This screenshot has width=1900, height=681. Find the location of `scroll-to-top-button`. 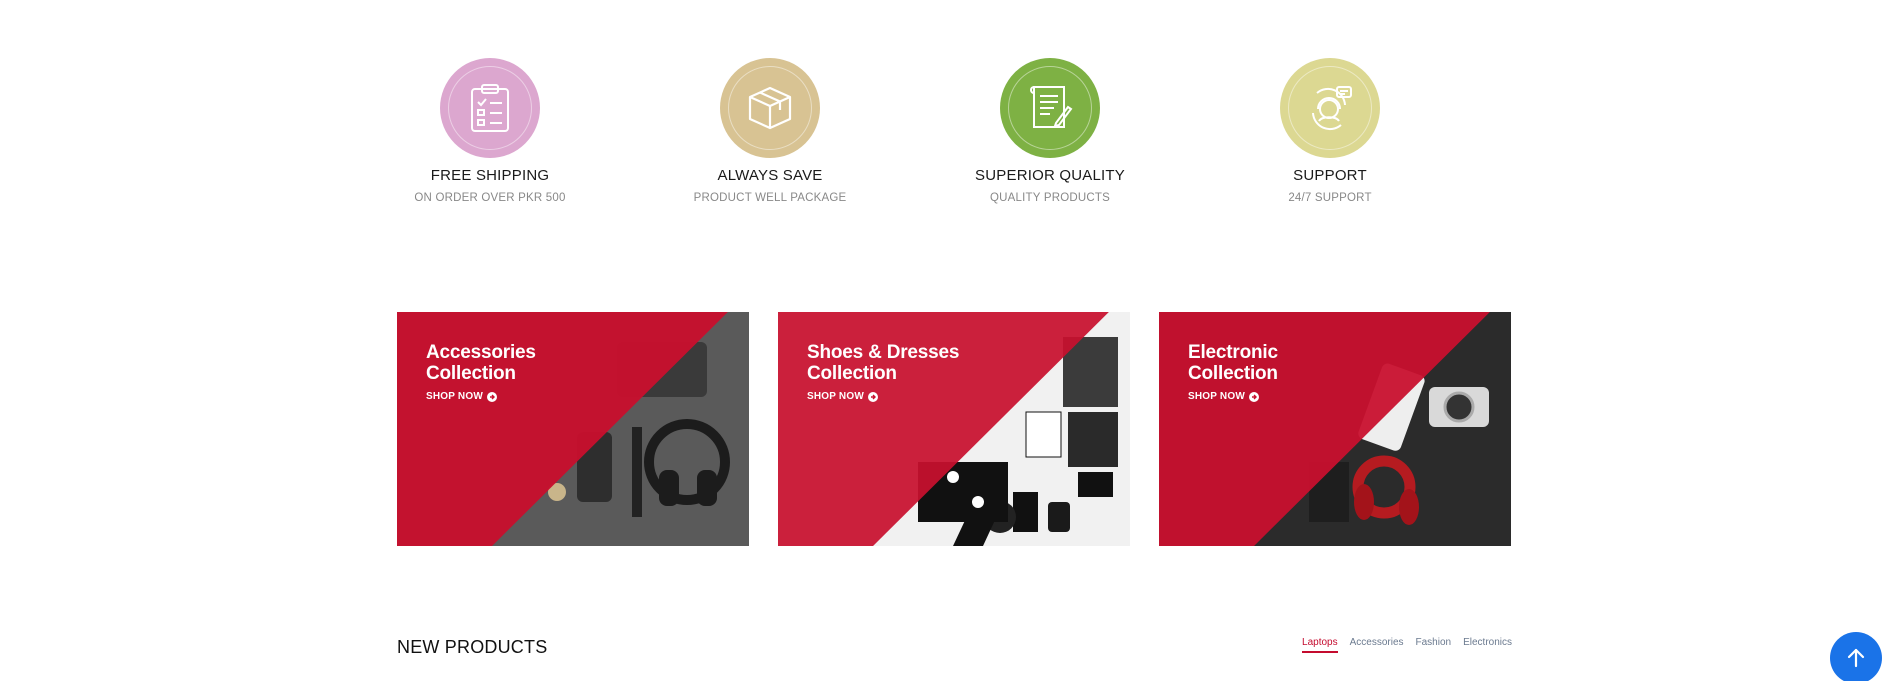

scroll-to-top-button is located at coordinates (1856, 656).